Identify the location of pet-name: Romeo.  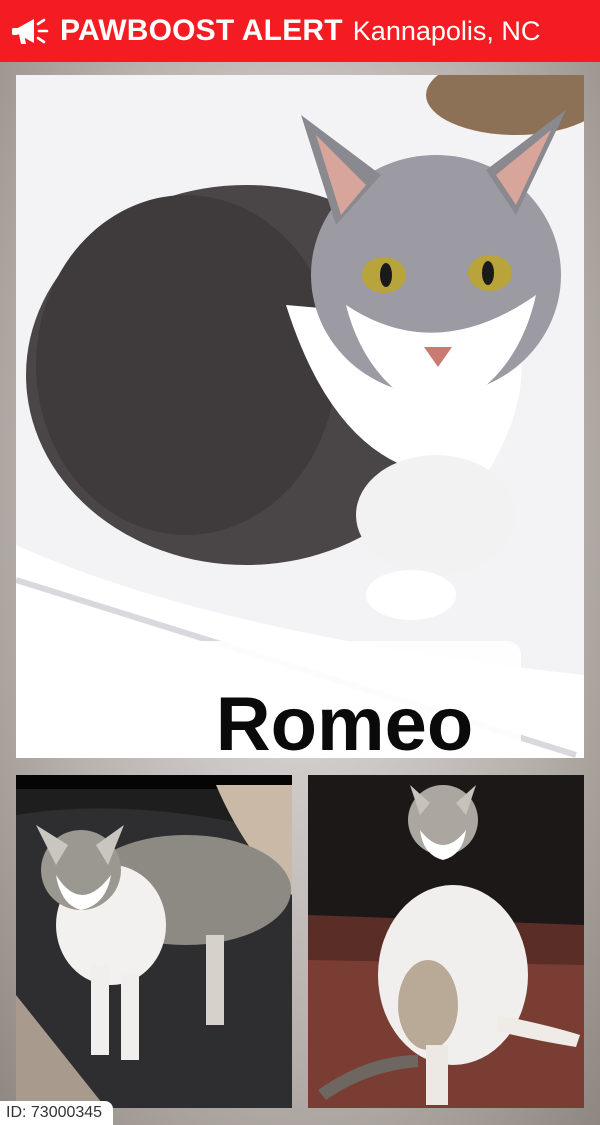
(344, 720).